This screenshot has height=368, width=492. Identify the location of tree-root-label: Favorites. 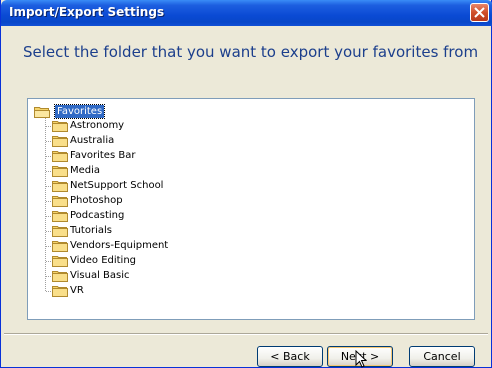
(79, 111).